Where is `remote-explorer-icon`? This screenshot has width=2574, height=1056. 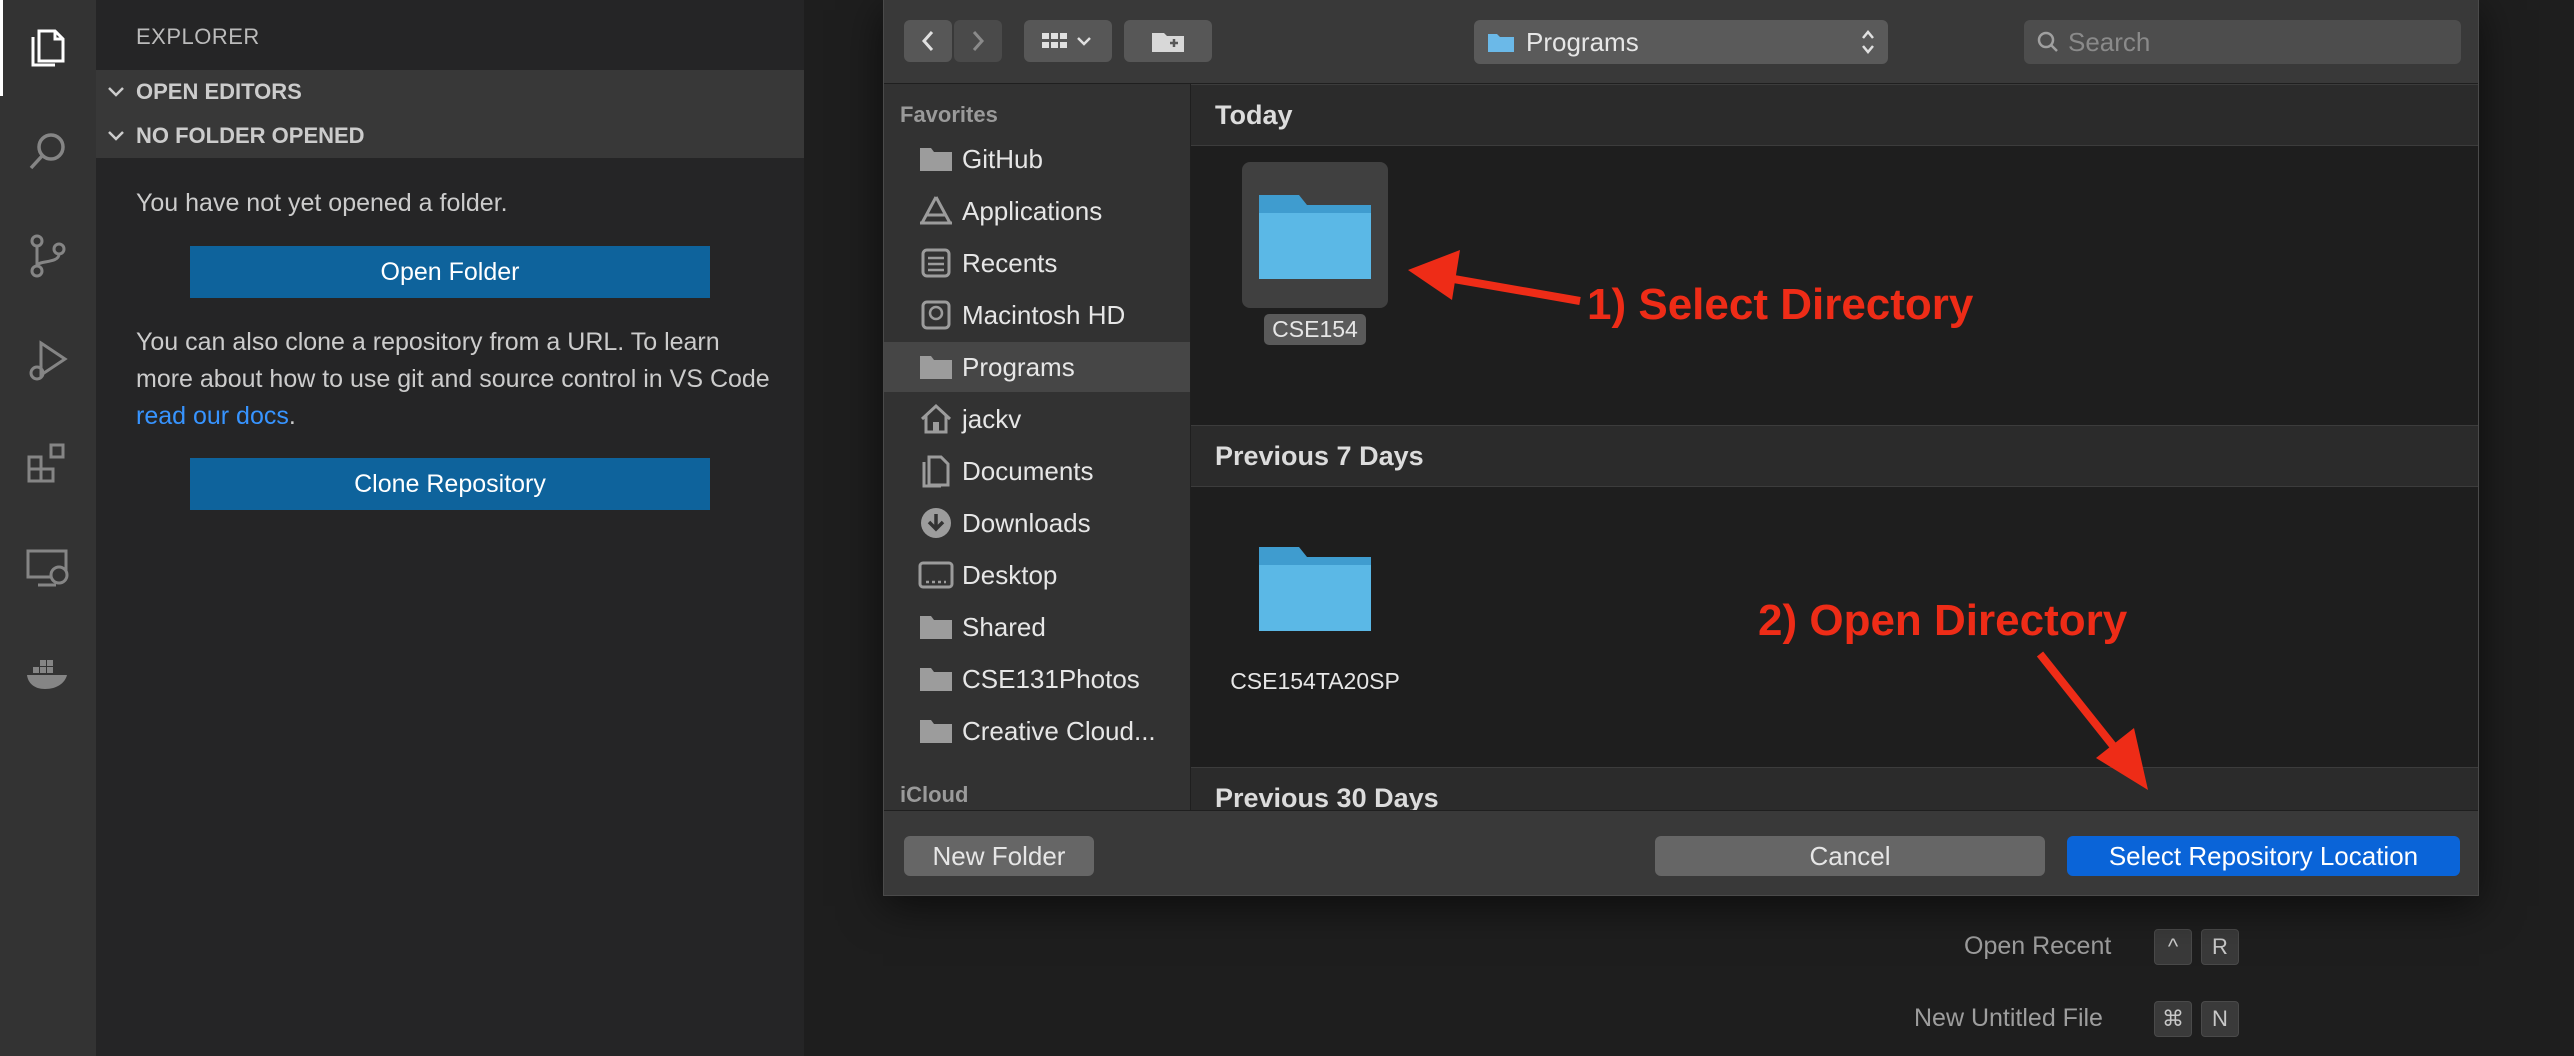 remote-explorer-icon is located at coordinates (48, 568).